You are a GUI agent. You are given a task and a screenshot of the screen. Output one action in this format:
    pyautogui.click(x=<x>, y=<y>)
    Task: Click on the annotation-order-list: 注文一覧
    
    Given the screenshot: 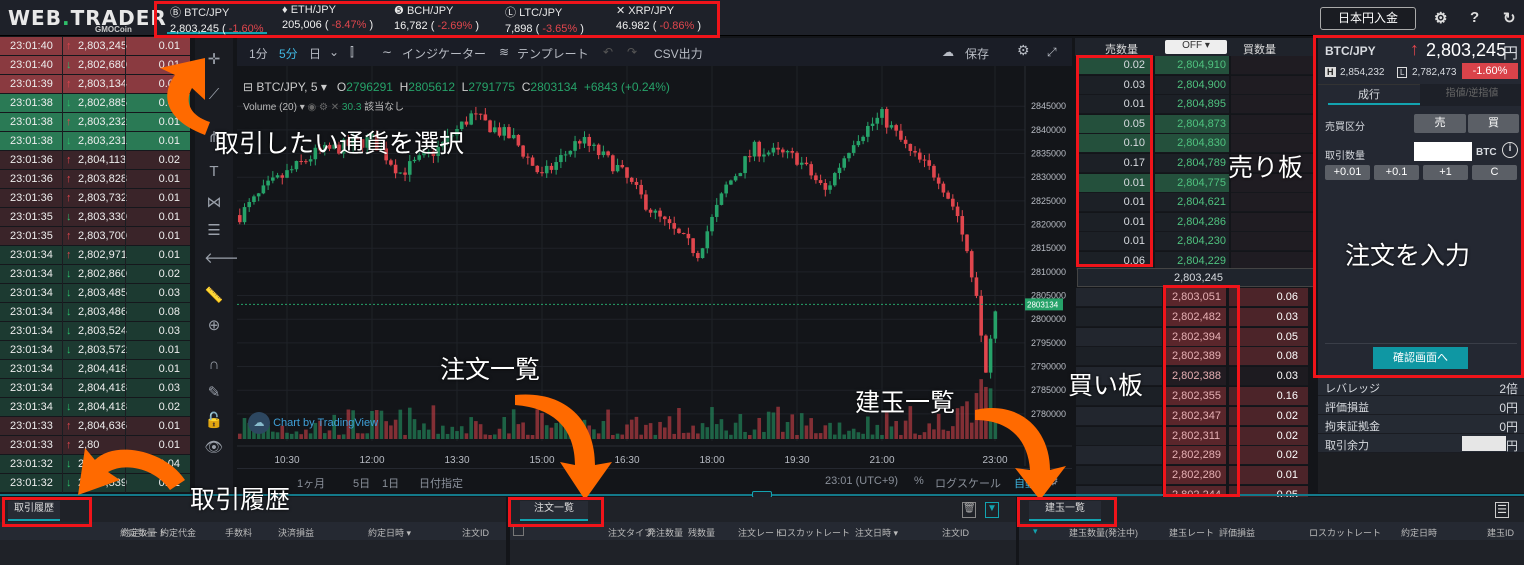 What is the action you would take?
    pyautogui.click(x=490, y=369)
    